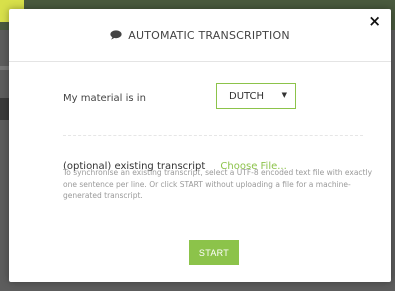  Describe the element at coordinates (247, 96) in the screenshot. I see `language-select-value: DUTCH` at that location.